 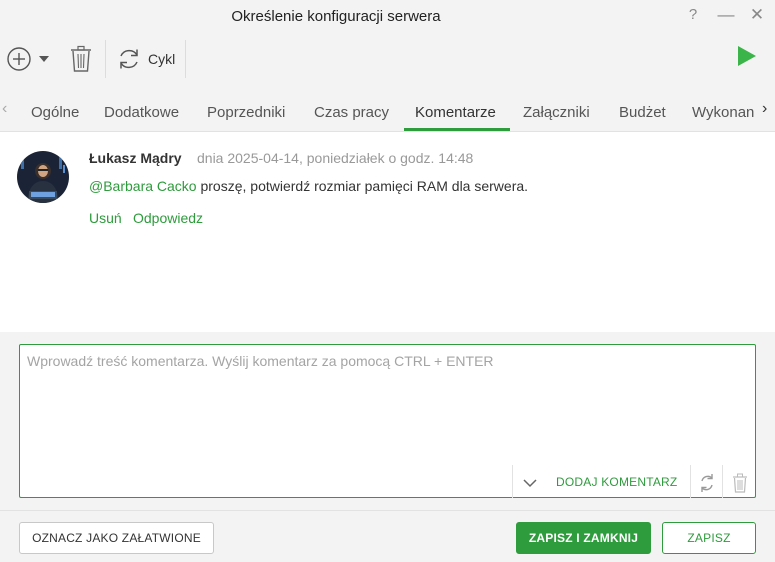 I want to click on toolbar: Cykl, so click(x=387, y=62).